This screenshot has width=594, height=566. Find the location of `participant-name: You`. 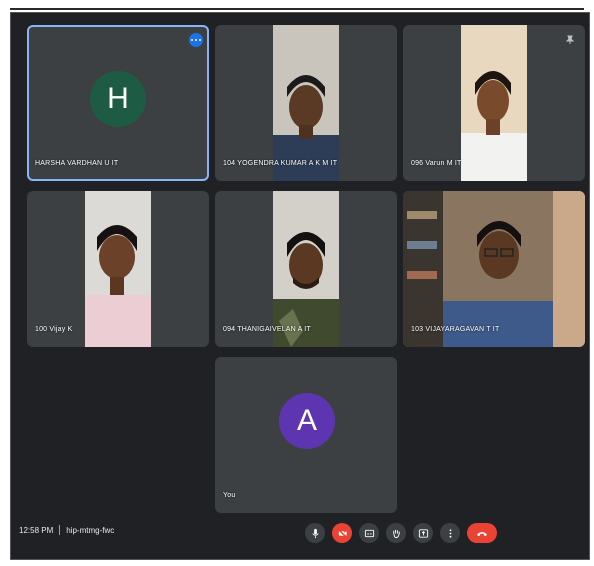

participant-name: You is located at coordinates (229, 495).